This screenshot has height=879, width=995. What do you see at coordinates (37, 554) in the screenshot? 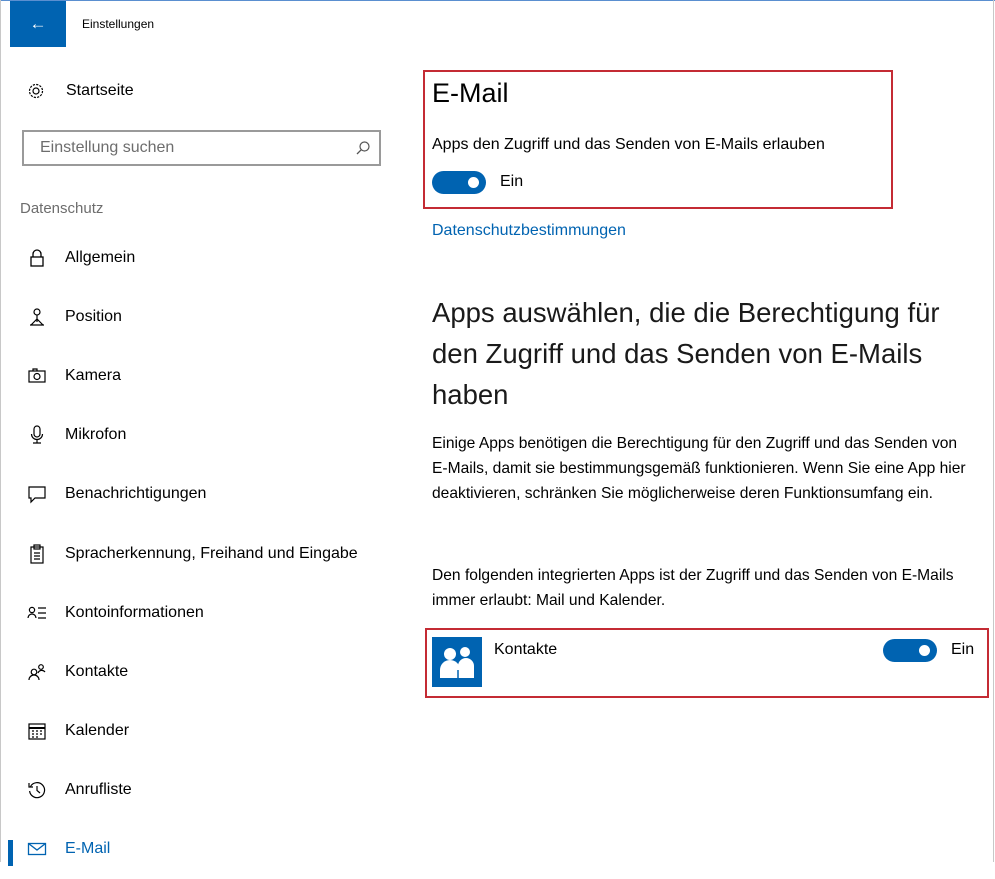
I see `clipboard-icon` at bounding box center [37, 554].